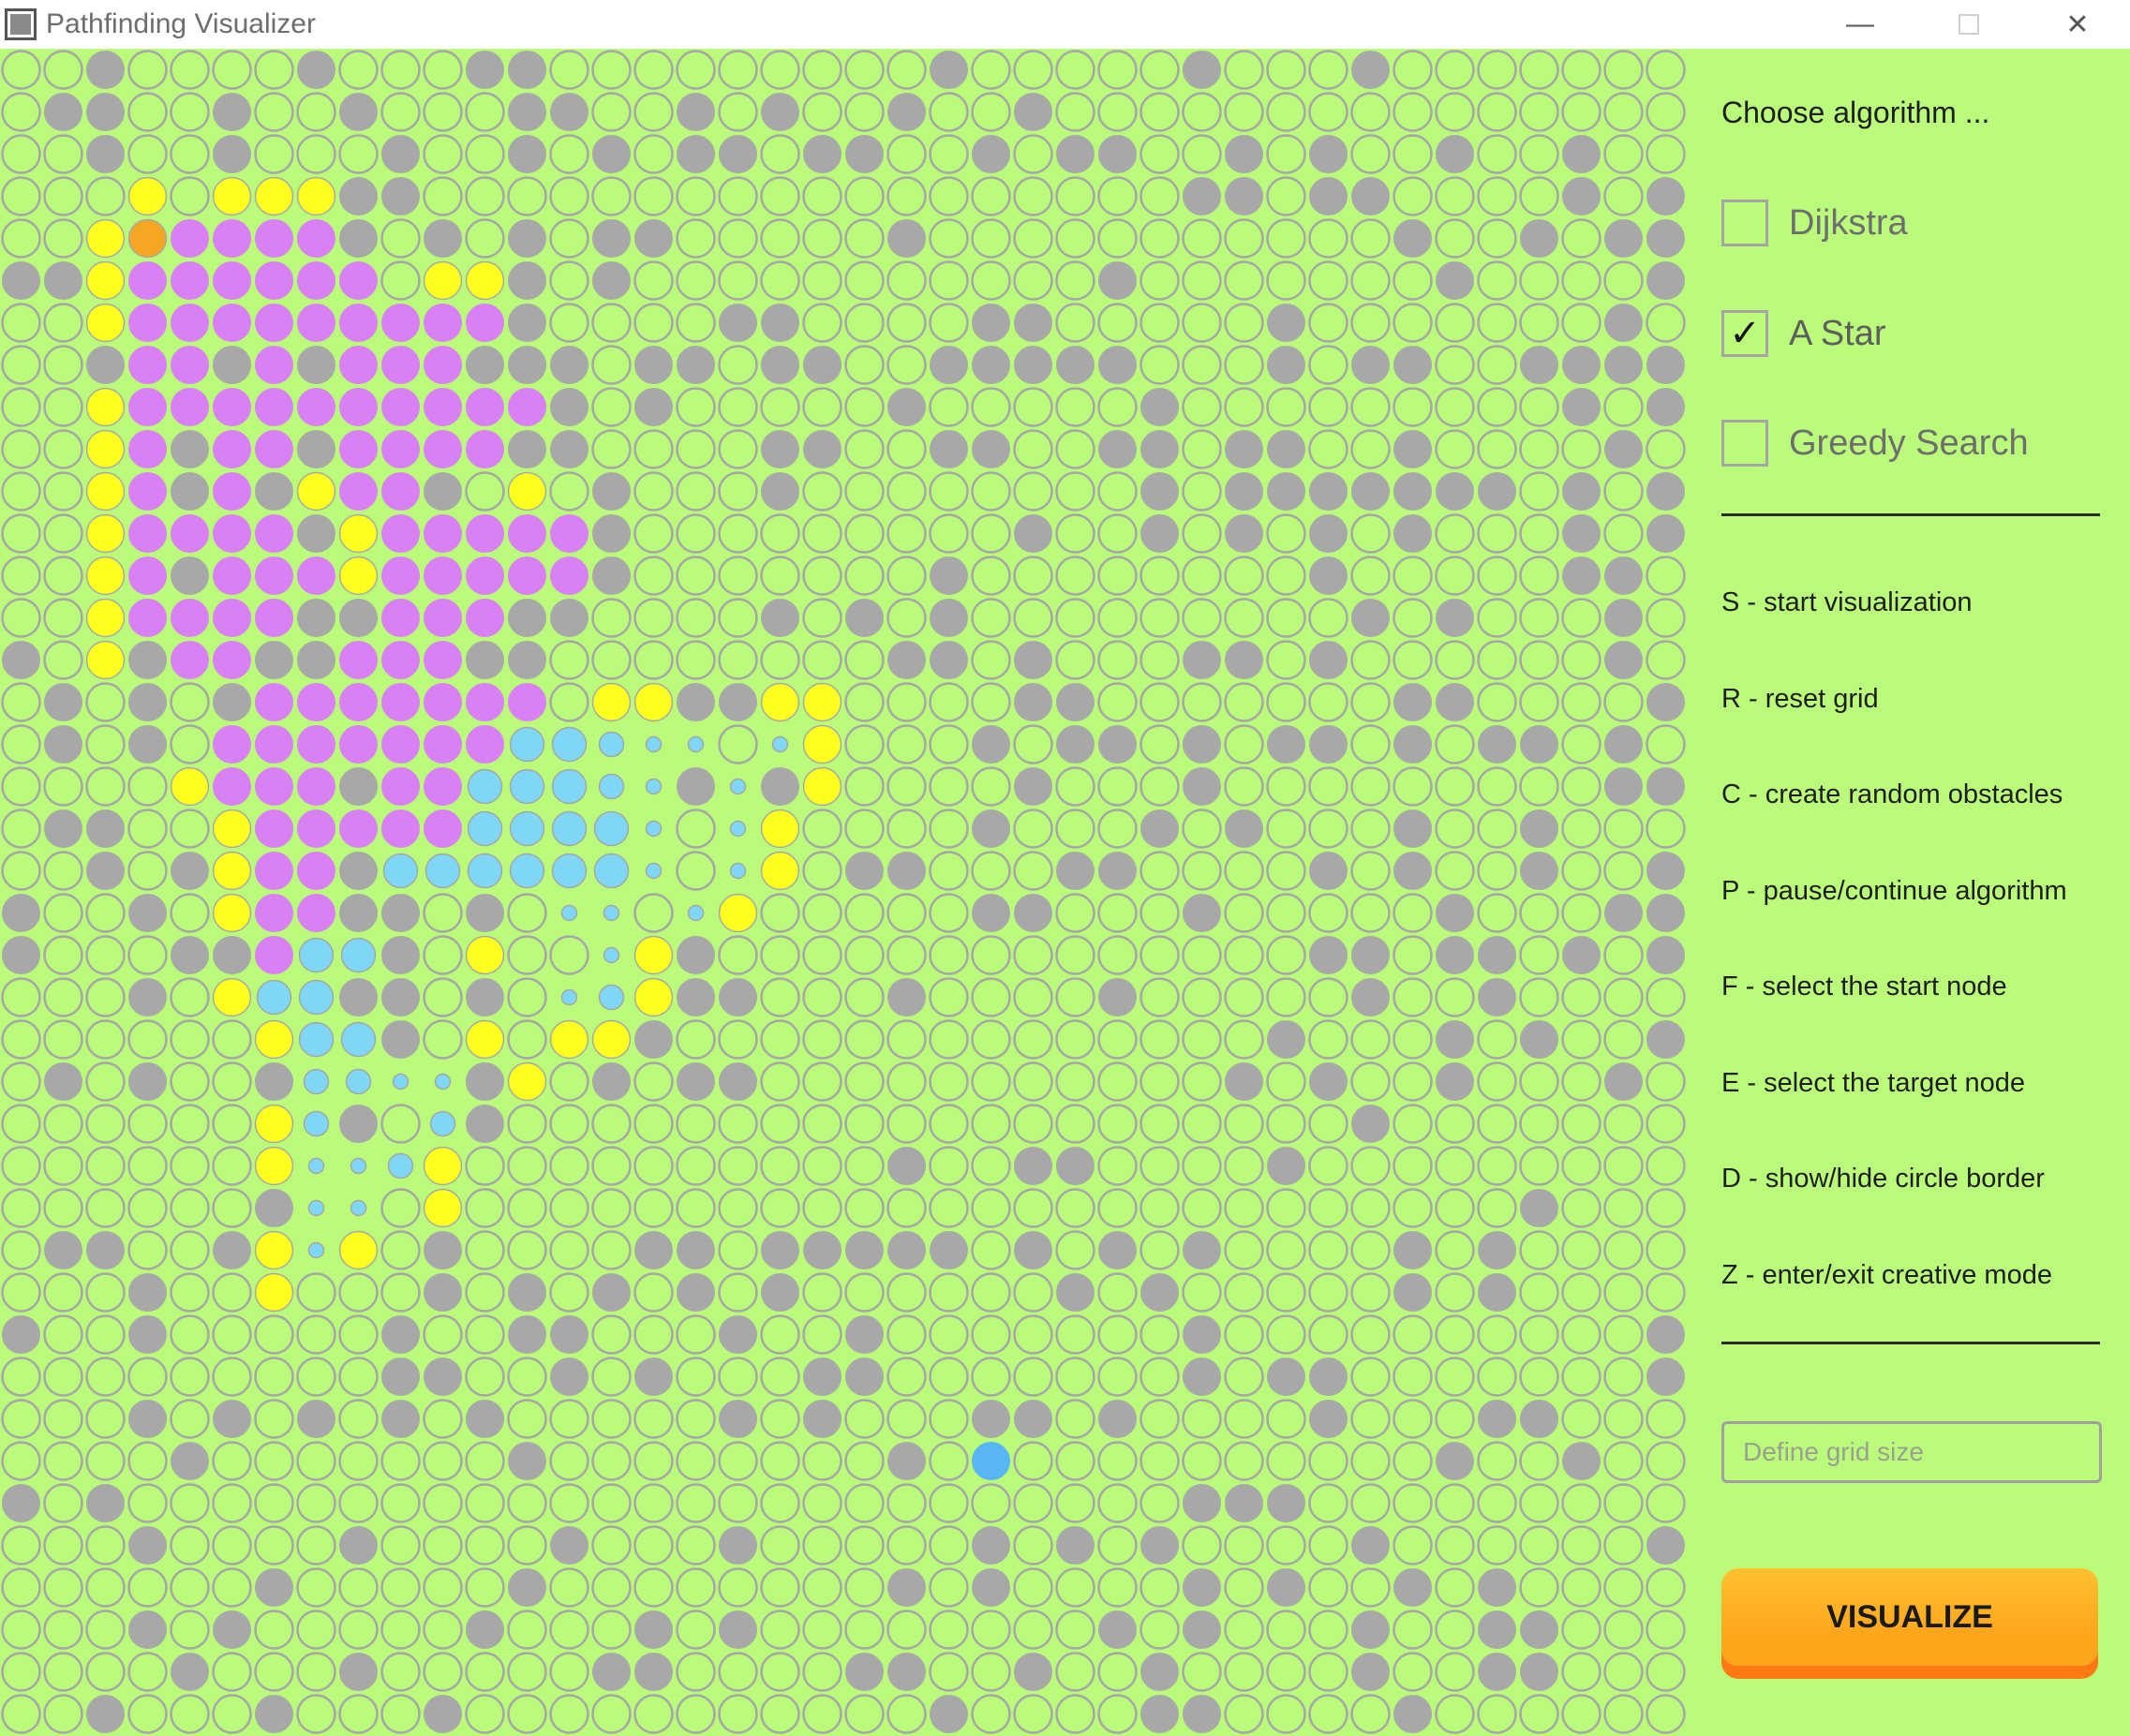 This screenshot has width=2130, height=1736. What do you see at coordinates (654, 829) in the screenshot?
I see `grid-node-frontier-small` at bounding box center [654, 829].